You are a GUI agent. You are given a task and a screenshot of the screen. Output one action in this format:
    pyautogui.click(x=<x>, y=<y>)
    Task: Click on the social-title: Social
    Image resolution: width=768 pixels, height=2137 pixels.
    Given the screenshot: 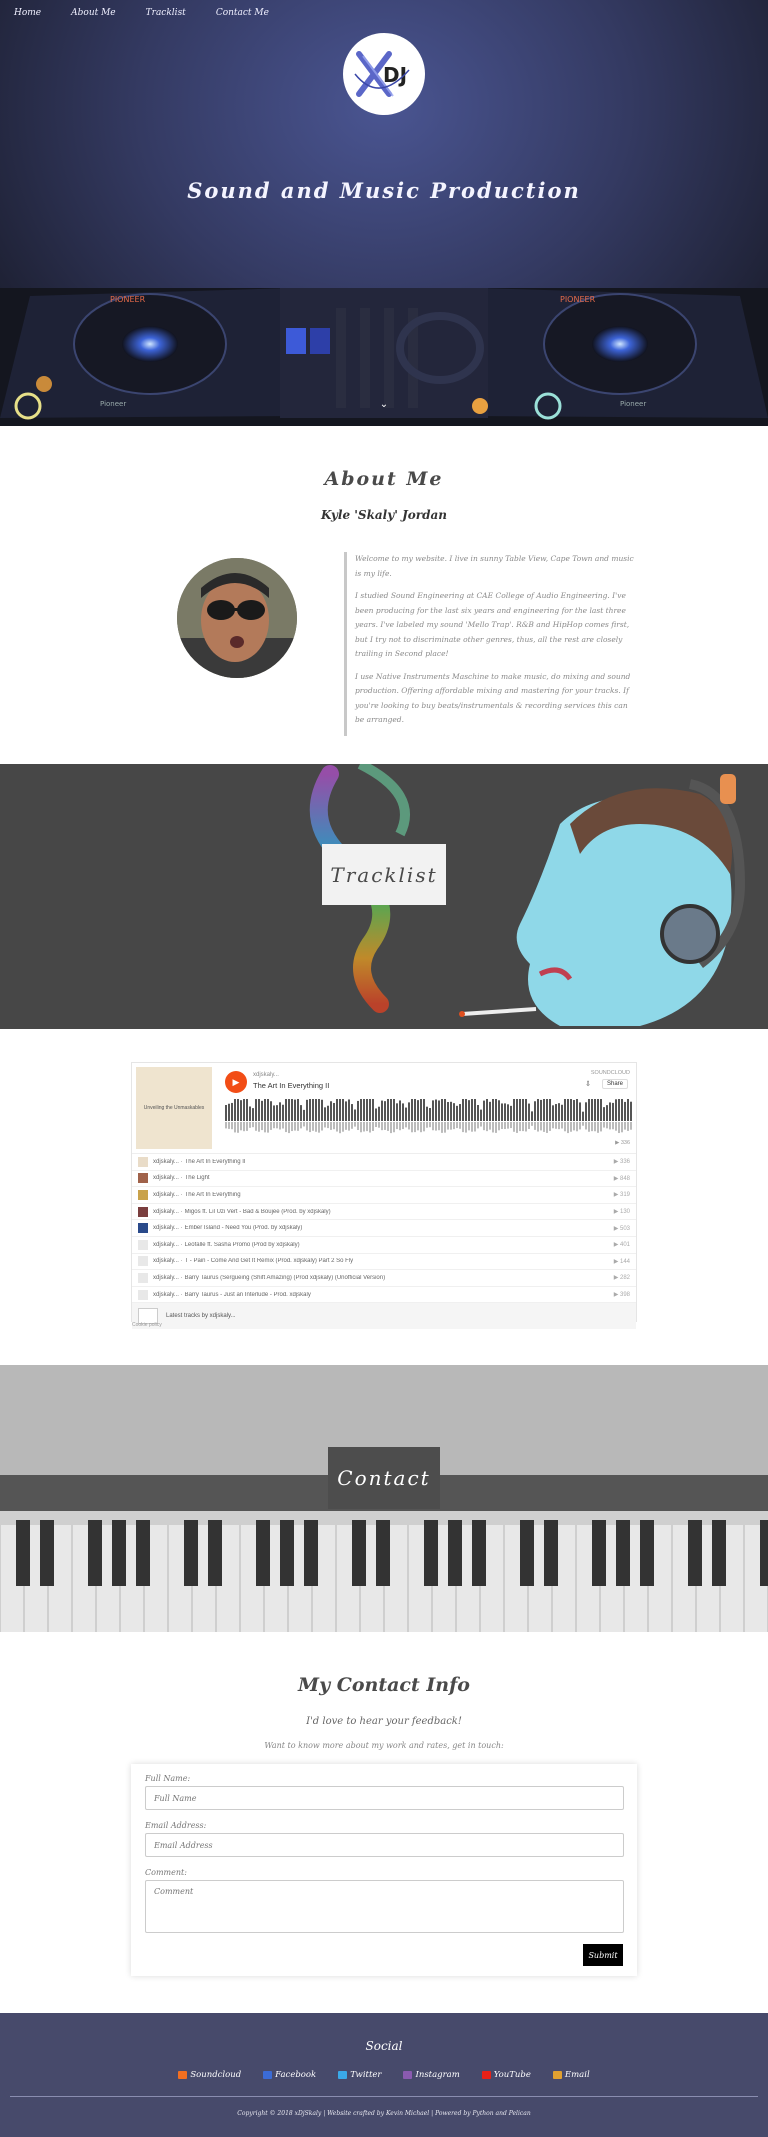 What is the action you would take?
    pyautogui.click(x=384, y=2046)
    